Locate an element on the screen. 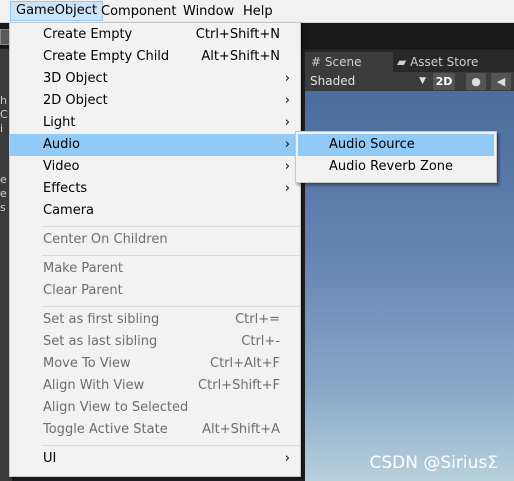 The image size is (514, 481). menu-item-set-first-sibling: Set as first sibling Ctrl+= is located at coordinates (155, 320).